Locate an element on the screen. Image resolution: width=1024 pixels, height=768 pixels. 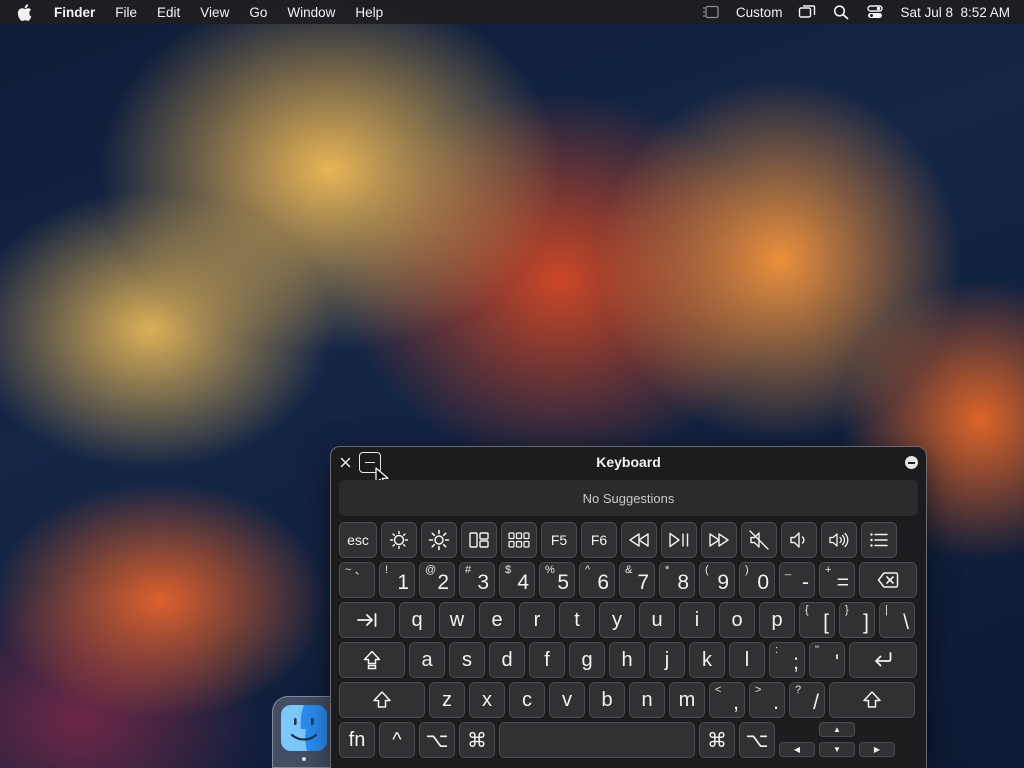
menu-file: File is located at coordinates (126, 12).